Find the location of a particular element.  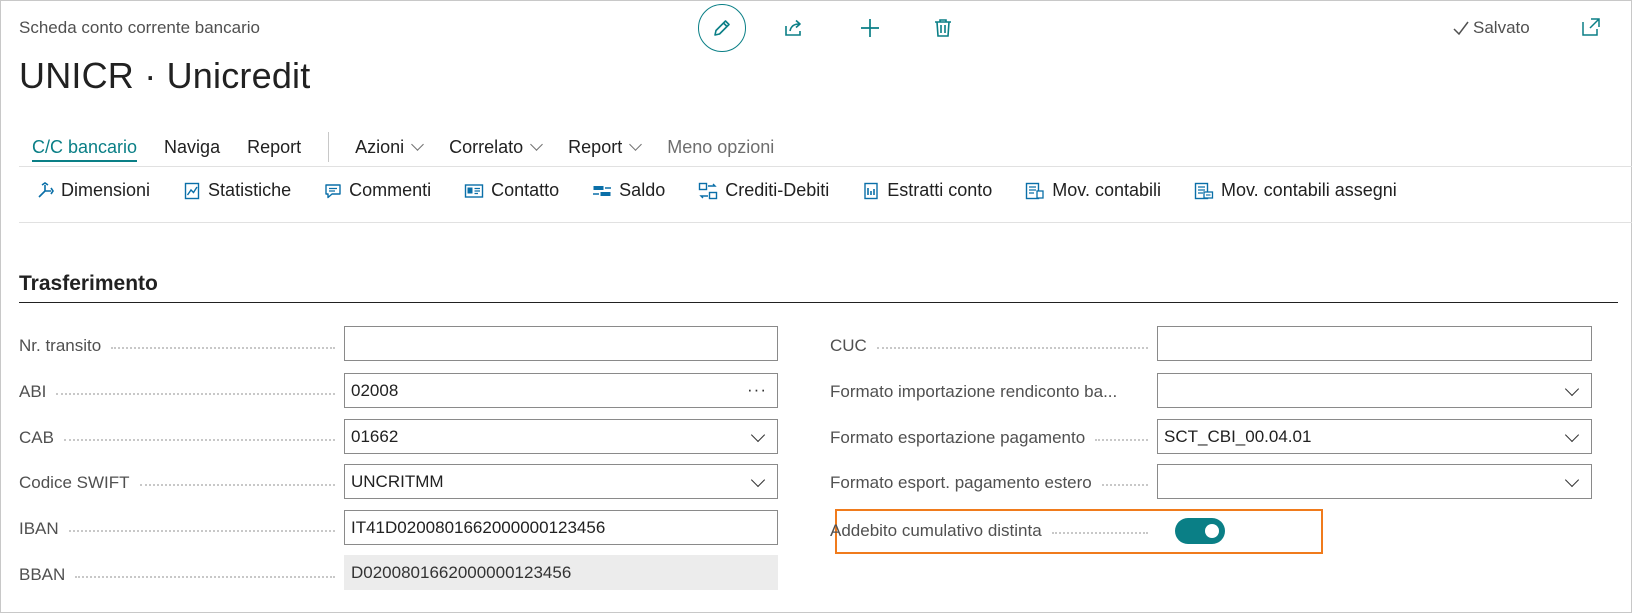

plus-icon is located at coordinates (870, 28).